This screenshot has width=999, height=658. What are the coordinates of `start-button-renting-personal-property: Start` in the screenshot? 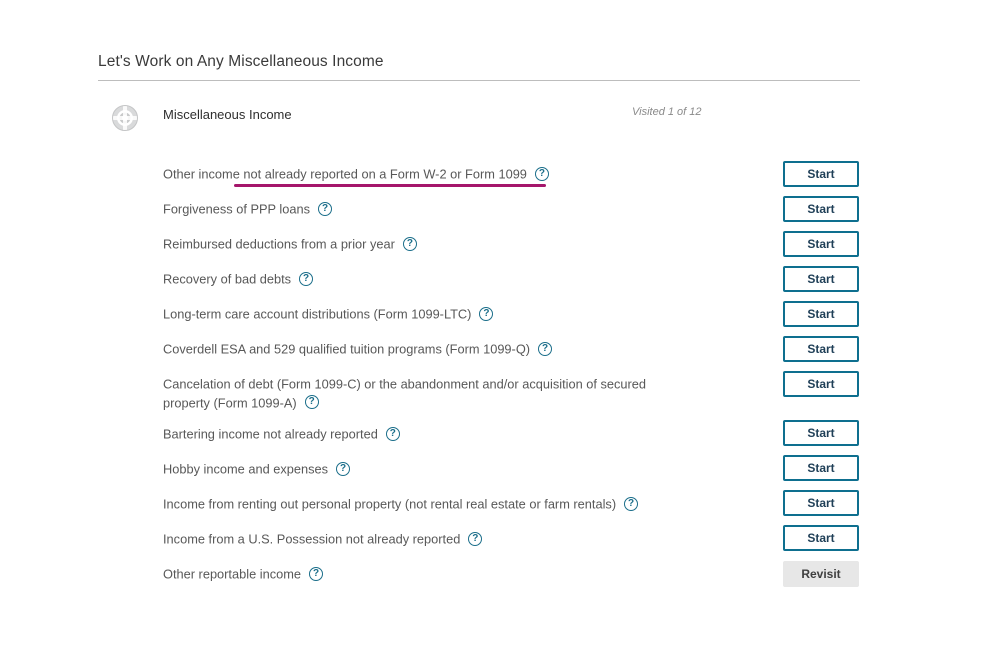 It's located at (821, 503).